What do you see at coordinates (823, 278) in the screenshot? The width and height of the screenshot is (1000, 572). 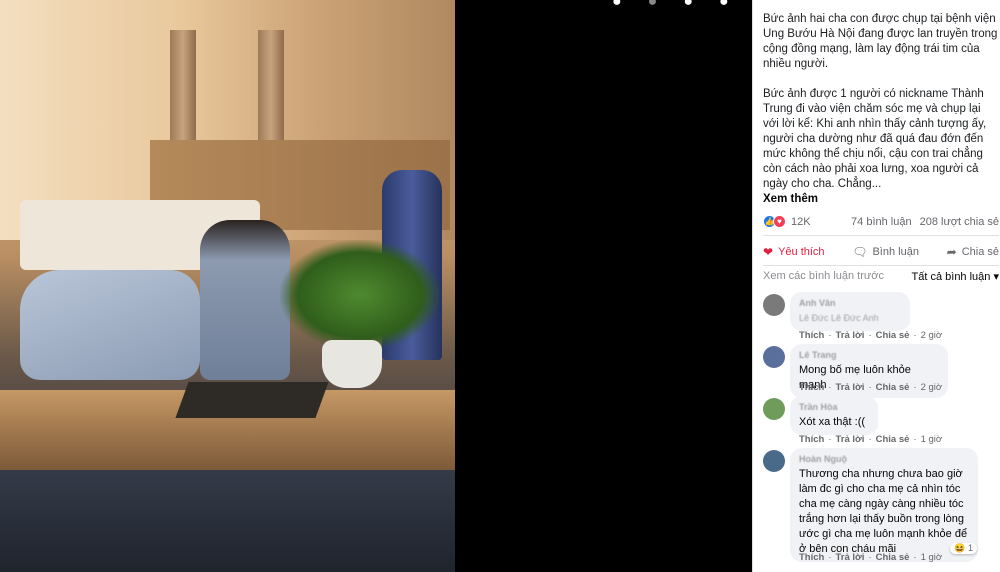 I see `view-previous-comments-link: Xem các bình luận trước` at bounding box center [823, 278].